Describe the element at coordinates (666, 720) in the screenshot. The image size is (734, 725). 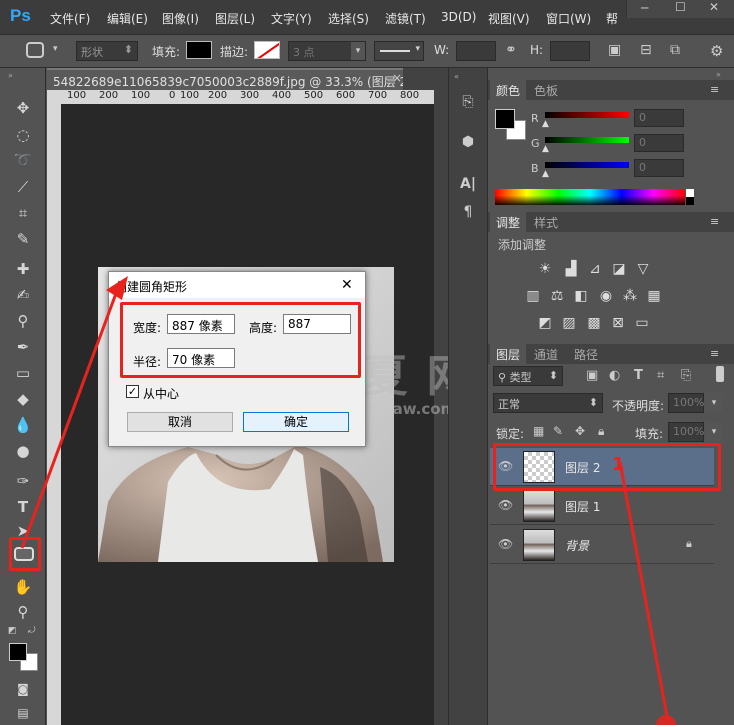
I see `annotation-arrow-end` at that location.